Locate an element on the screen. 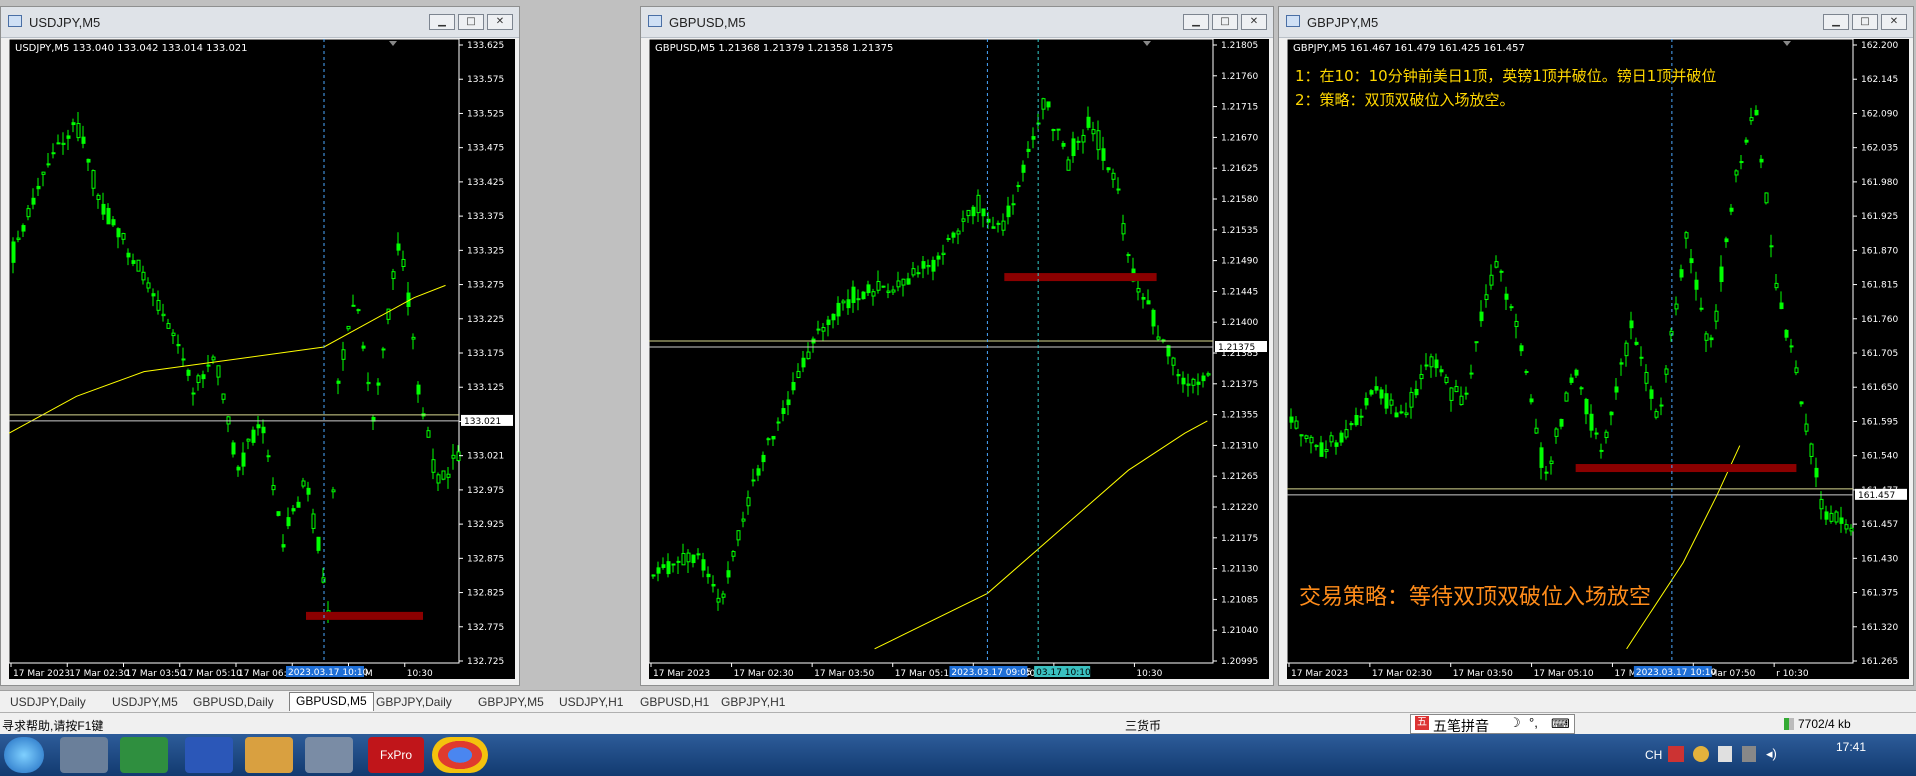  start-button is located at coordinates (24, 755).